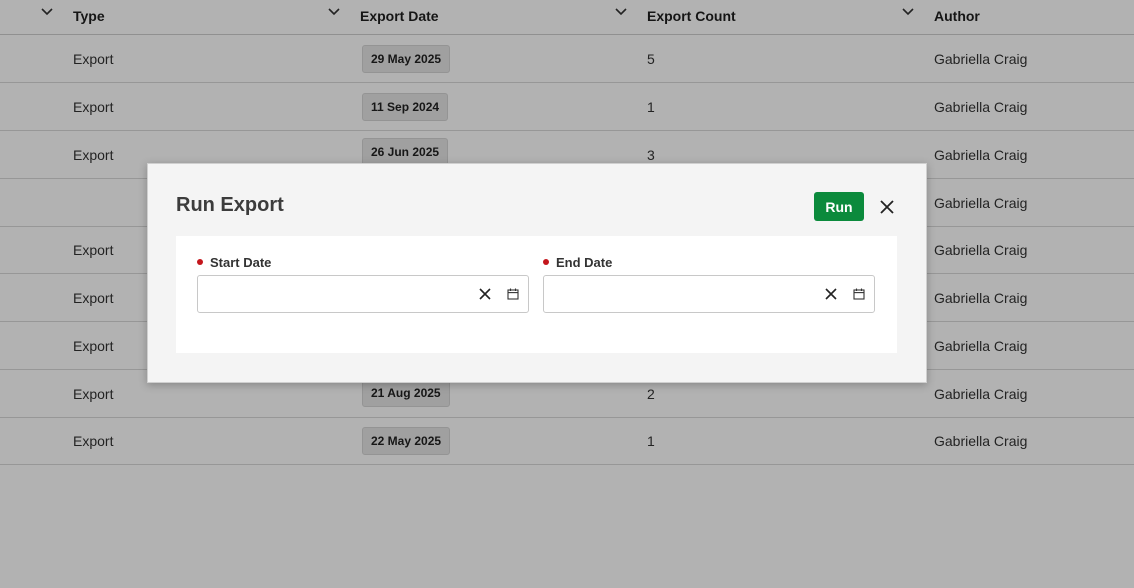 The height and width of the screenshot is (588, 1134). What do you see at coordinates (839, 206) in the screenshot?
I see `run-button: Run` at bounding box center [839, 206].